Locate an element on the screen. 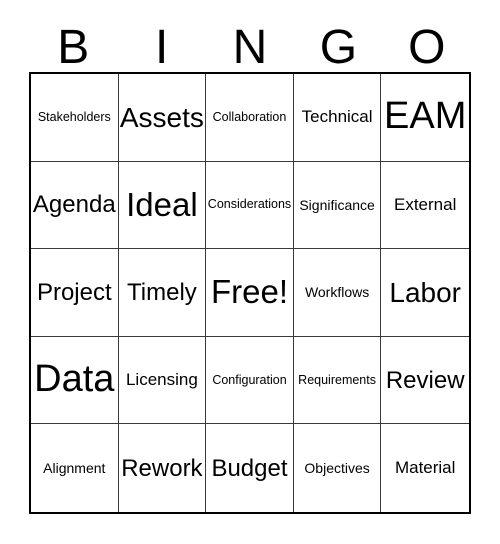  bingo-header: B I NGO is located at coordinates (250, 45).